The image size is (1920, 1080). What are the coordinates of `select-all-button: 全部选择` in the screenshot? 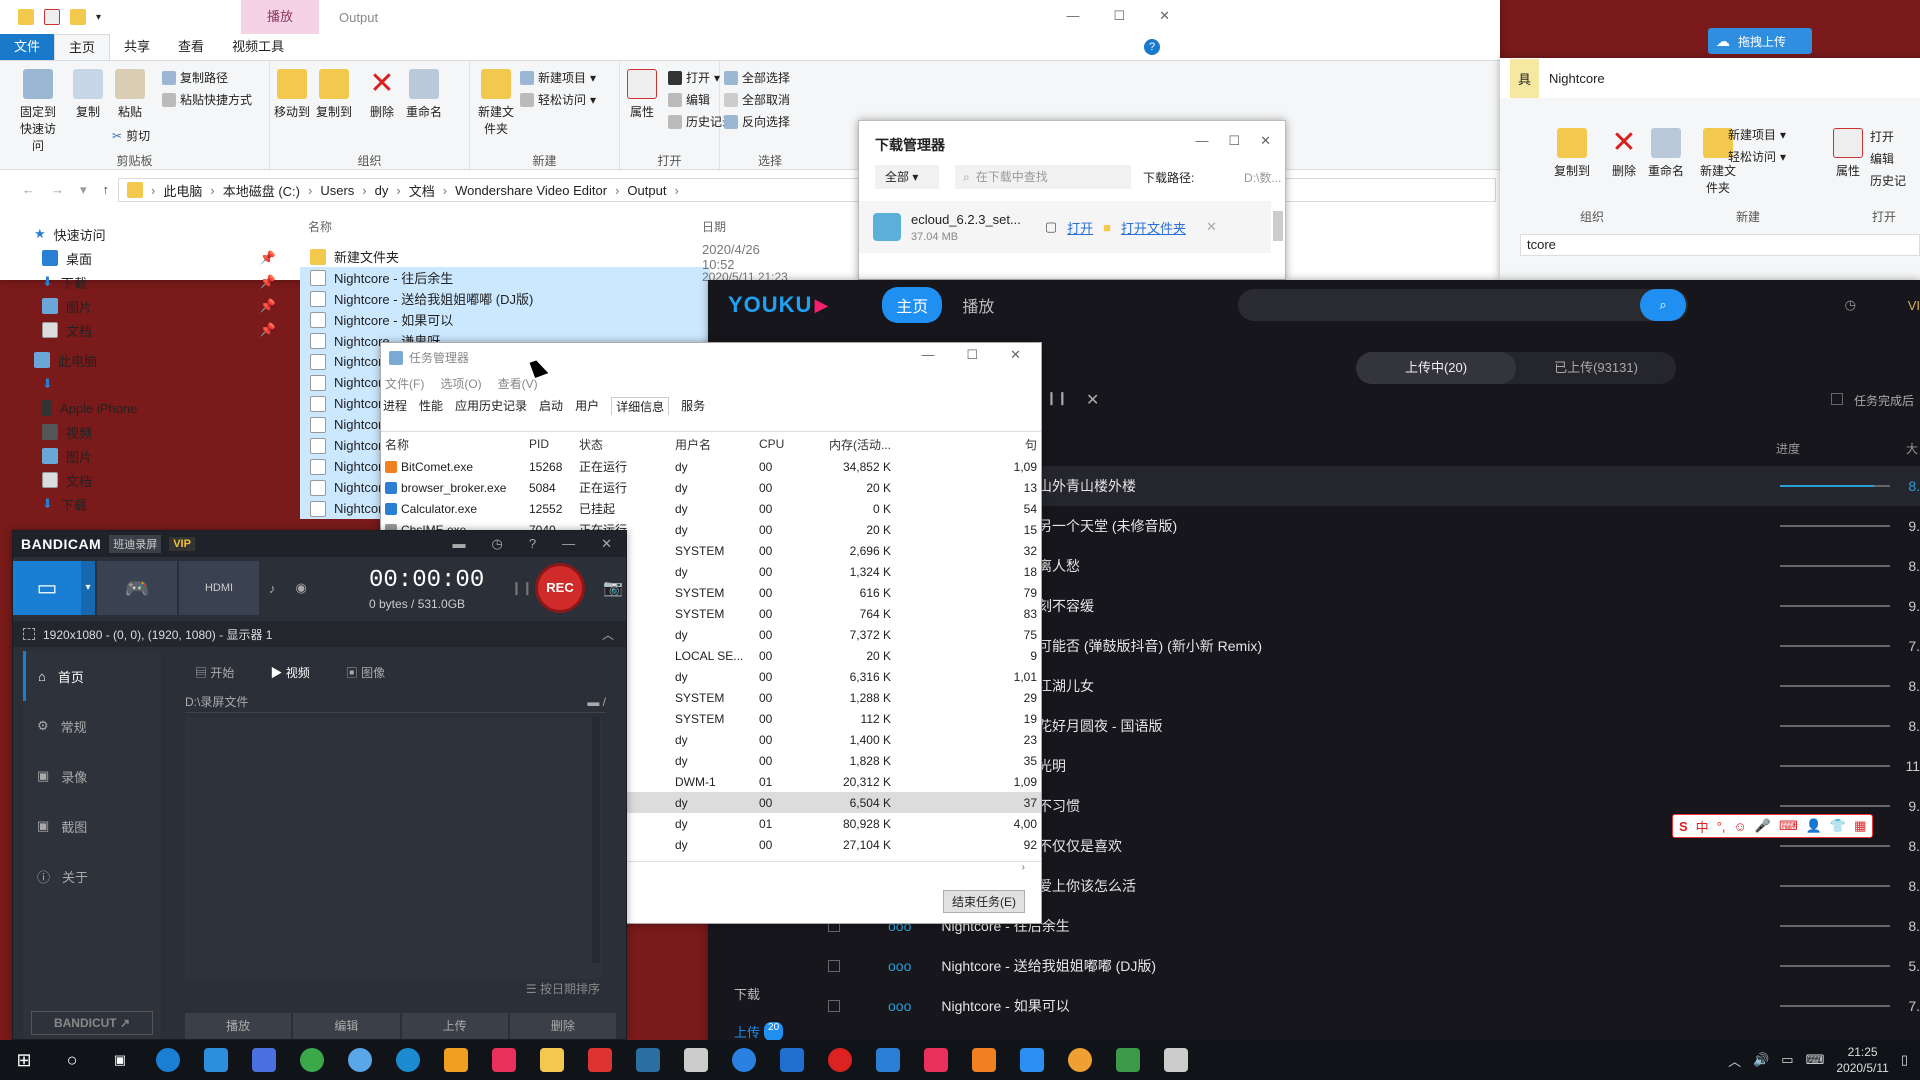 It's located at (757, 77).